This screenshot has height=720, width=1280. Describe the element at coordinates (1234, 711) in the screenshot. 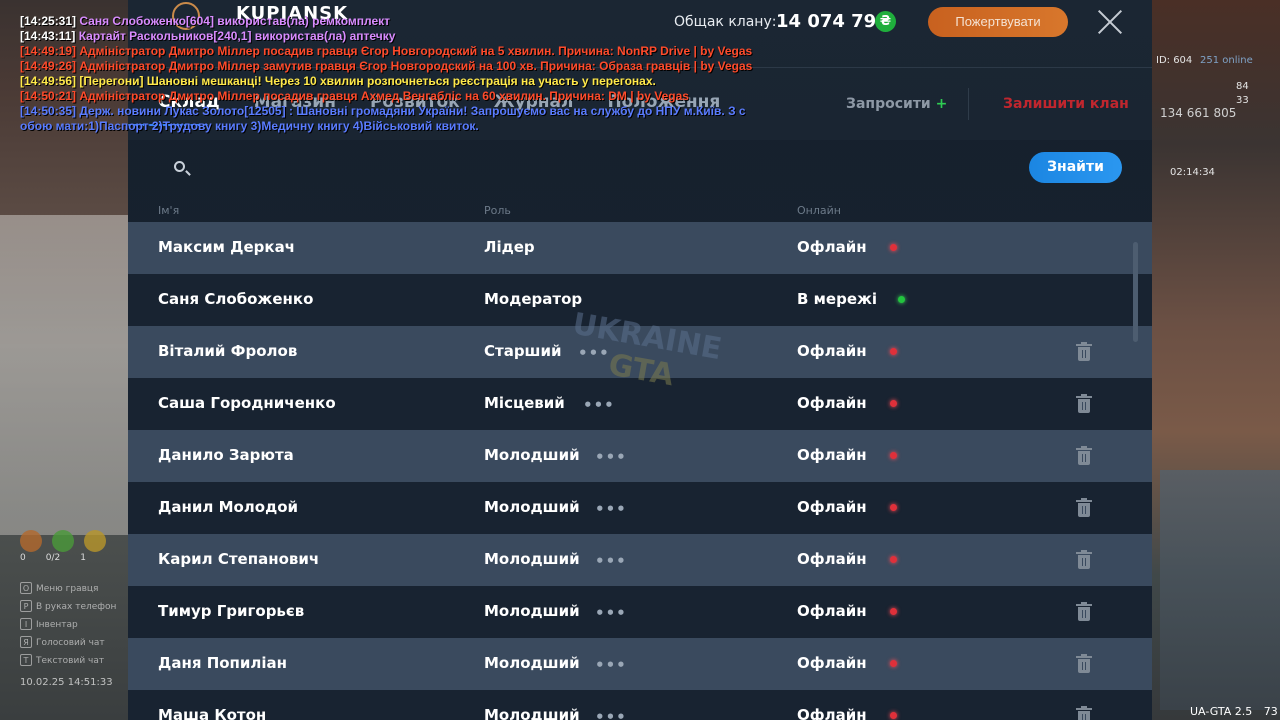

I see `game-version: UA-GTA 2.5 73` at that location.